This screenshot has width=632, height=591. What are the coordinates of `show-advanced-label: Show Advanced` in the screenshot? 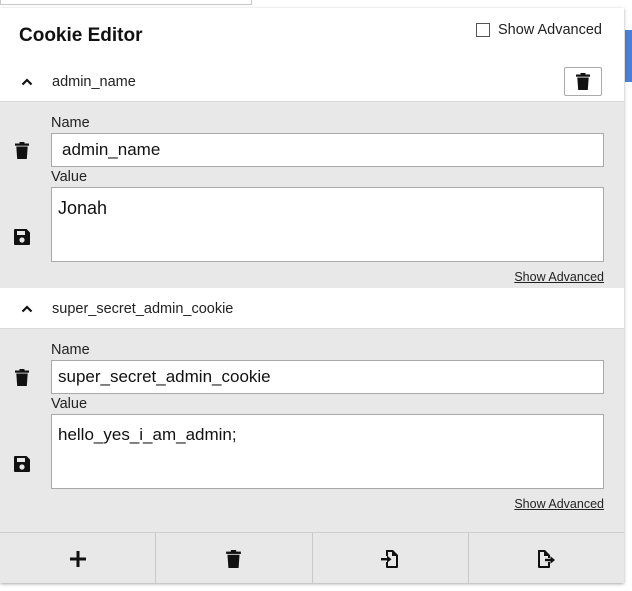 It's located at (550, 30).